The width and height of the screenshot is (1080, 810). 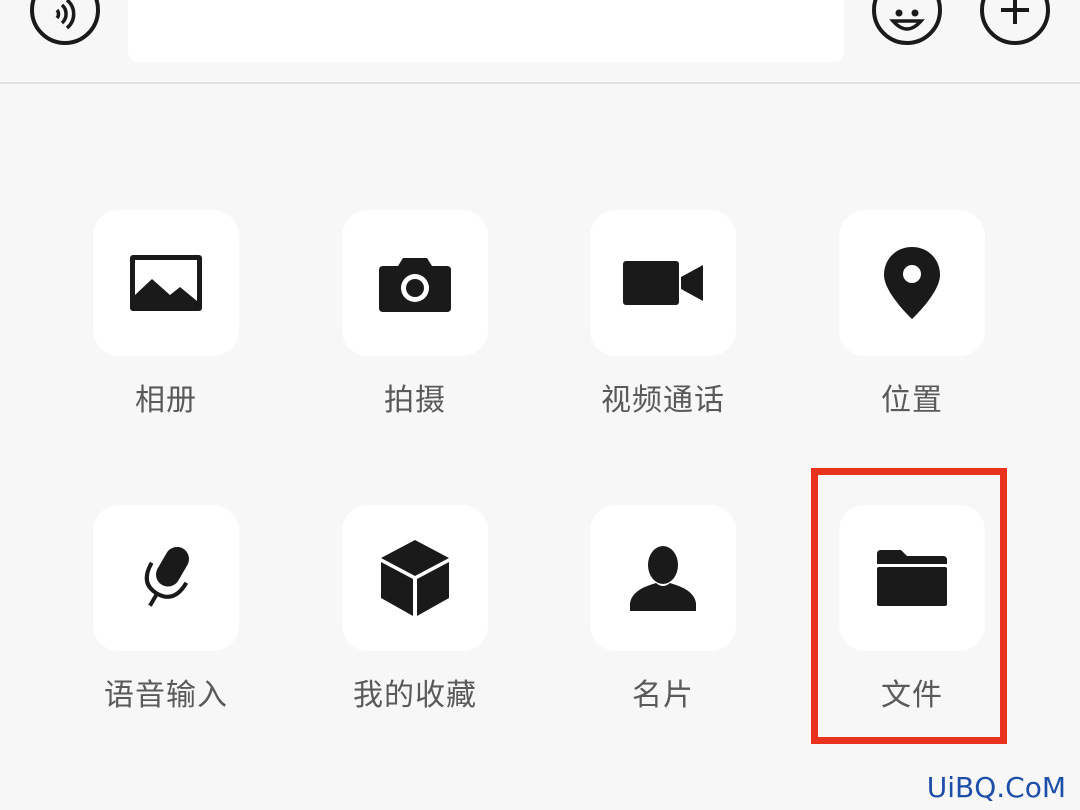 What do you see at coordinates (166, 695) in the screenshot?
I see `tile-label: 语音输入` at bounding box center [166, 695].